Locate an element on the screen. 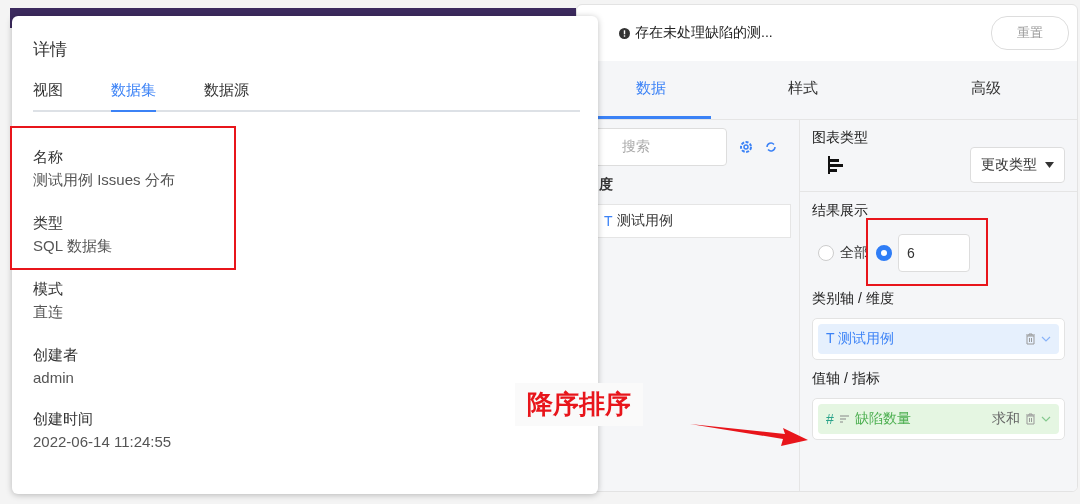 This screenshot has height=504, width=1080. field-label: 创建者 is located at coordinates (55, 355).